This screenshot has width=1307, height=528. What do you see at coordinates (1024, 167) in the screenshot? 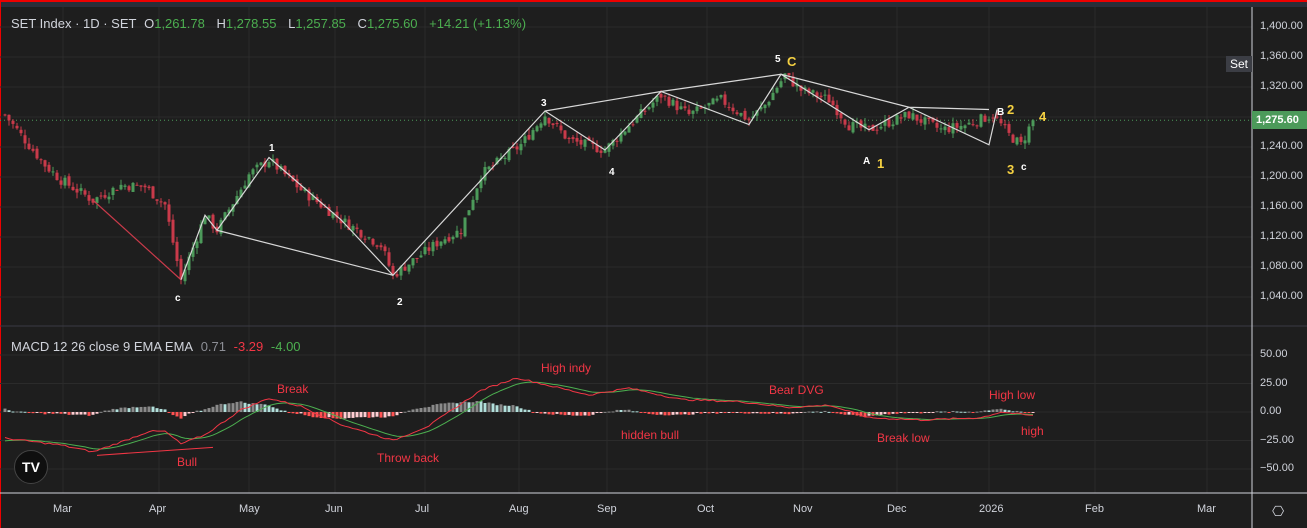
I see `wave-label: c` at bounding box center [1024, 167].